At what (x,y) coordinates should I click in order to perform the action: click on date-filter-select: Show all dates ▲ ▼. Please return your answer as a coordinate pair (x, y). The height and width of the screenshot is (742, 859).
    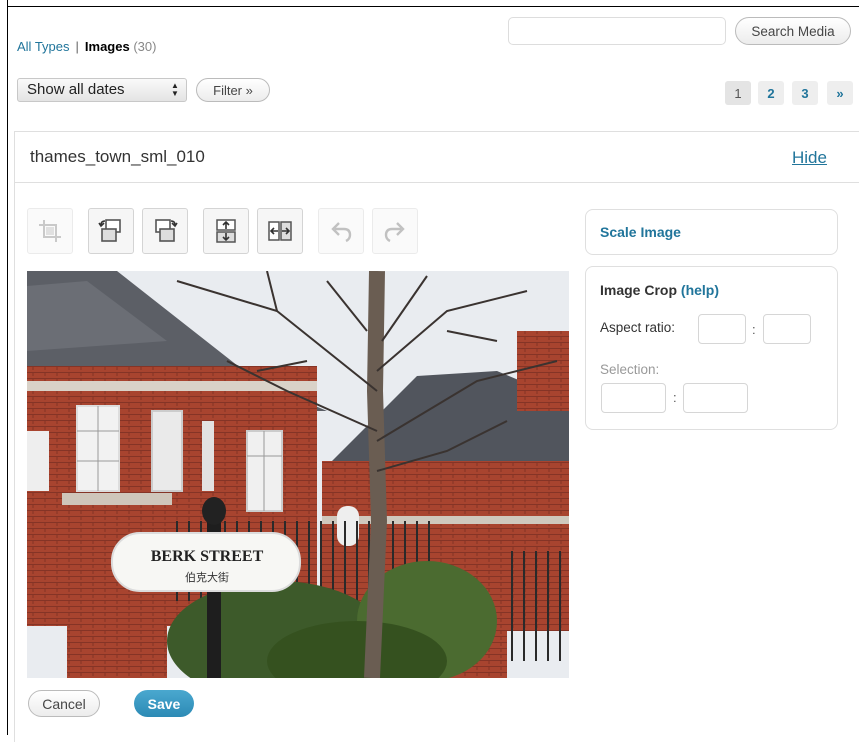
    Looking at the image, I should click on (102, 90).